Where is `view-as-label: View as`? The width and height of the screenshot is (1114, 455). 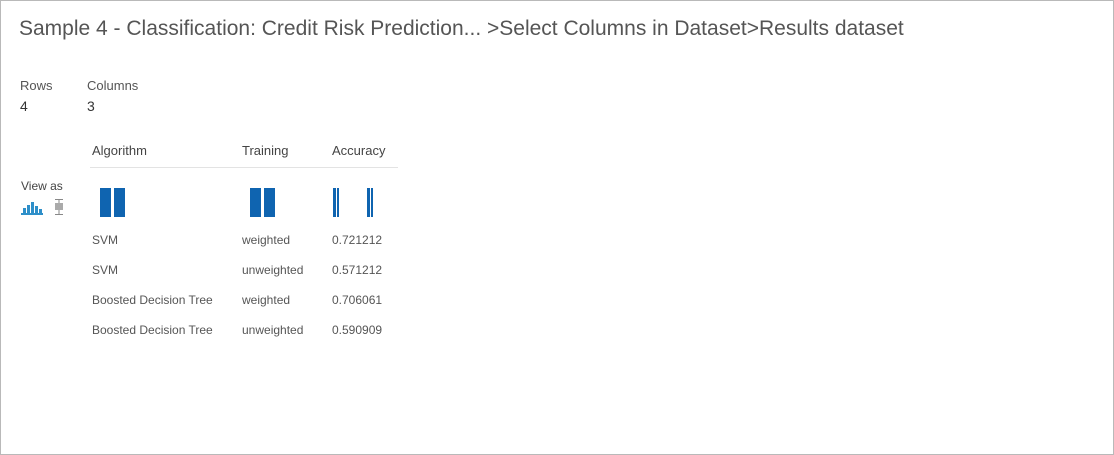 view-as-label: View as is located at coordinates (42, 186).